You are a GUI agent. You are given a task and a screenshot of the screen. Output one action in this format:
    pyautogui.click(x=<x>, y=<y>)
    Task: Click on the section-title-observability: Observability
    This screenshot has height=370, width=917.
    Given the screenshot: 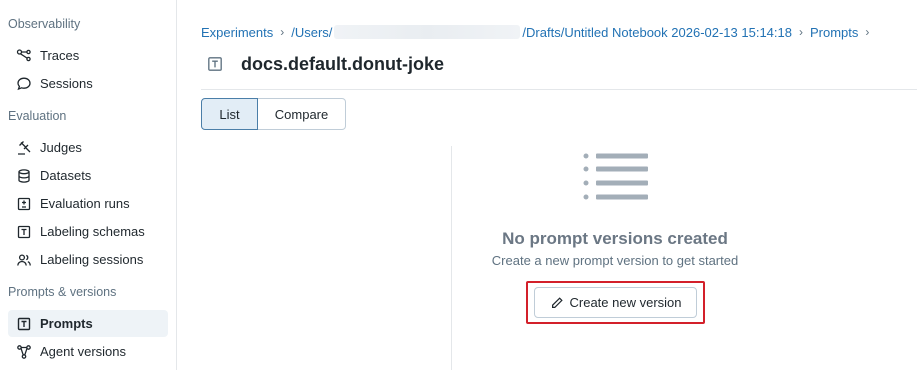 What is the action you would take?
    pyautogui.click(x=44, y=24)
    